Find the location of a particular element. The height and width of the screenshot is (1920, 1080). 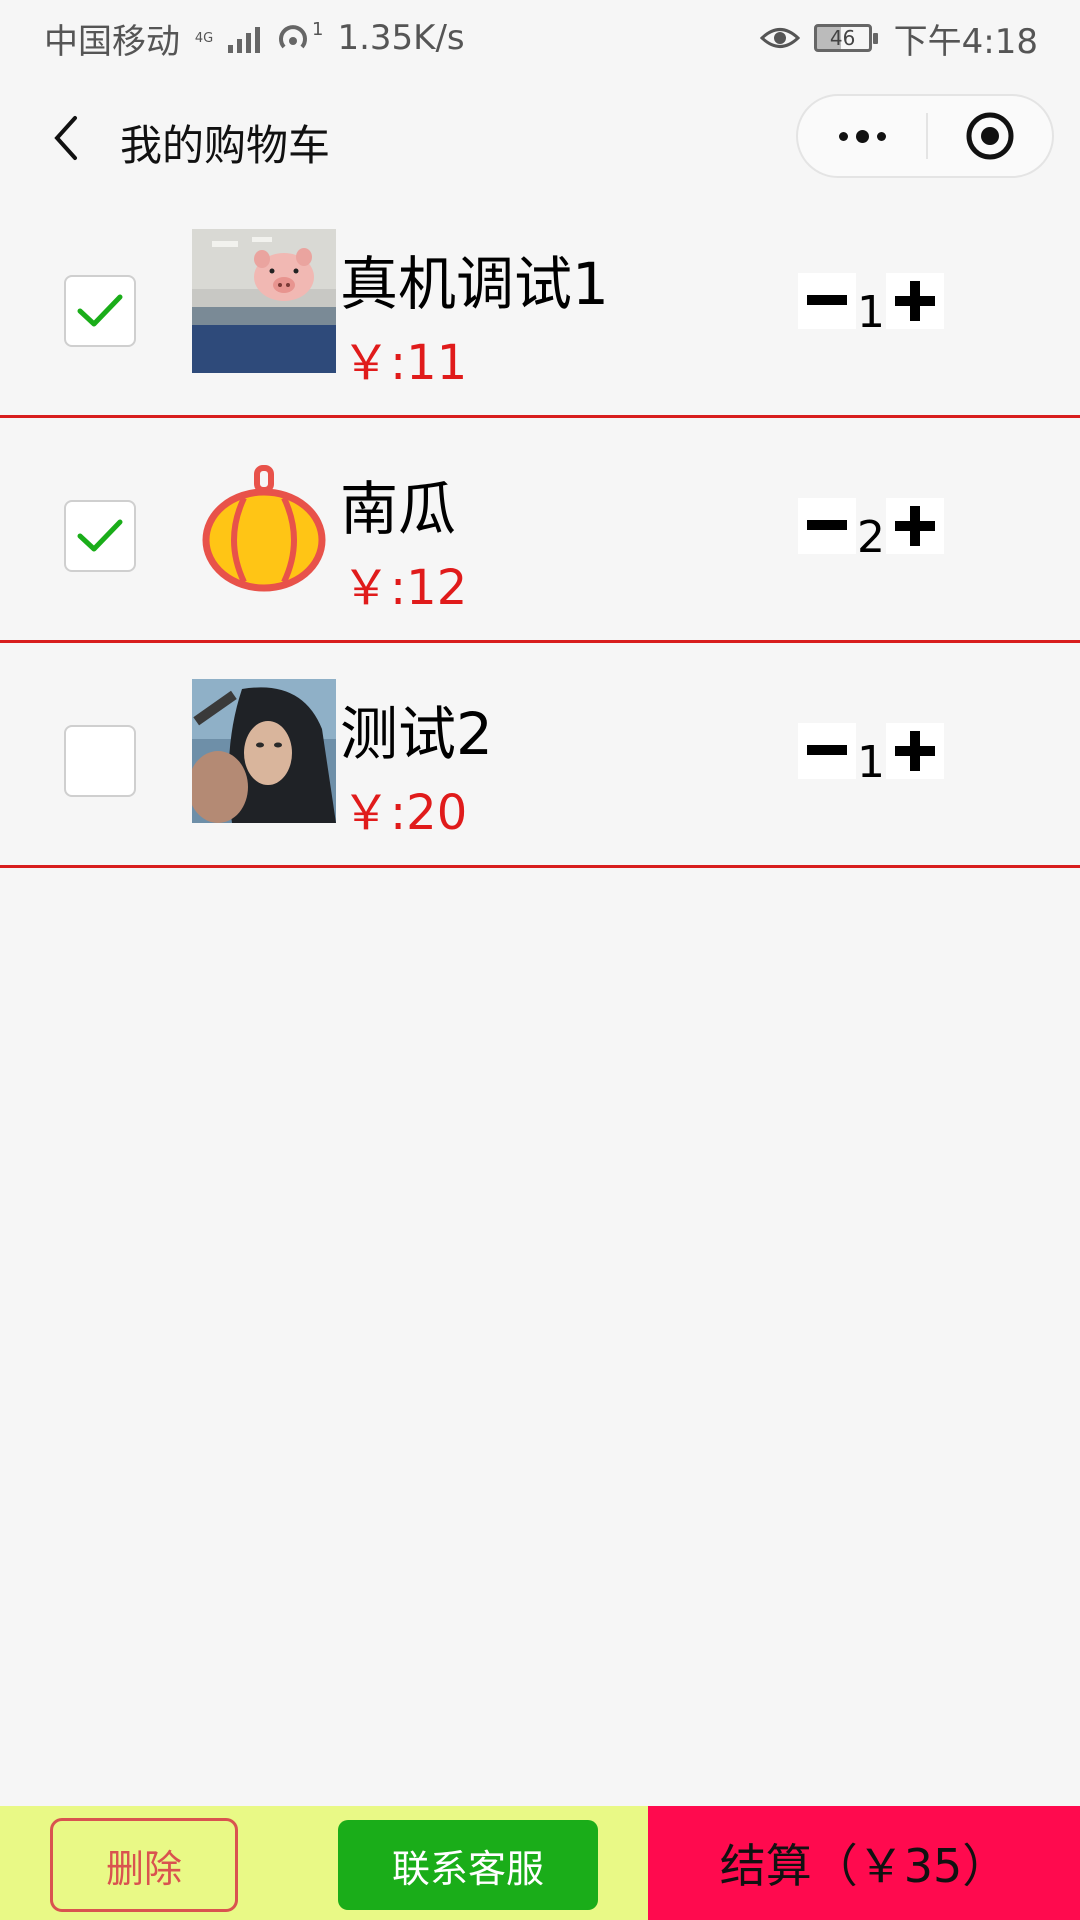

carrier-name: 中国移动 is located at coordinates (112, 41).